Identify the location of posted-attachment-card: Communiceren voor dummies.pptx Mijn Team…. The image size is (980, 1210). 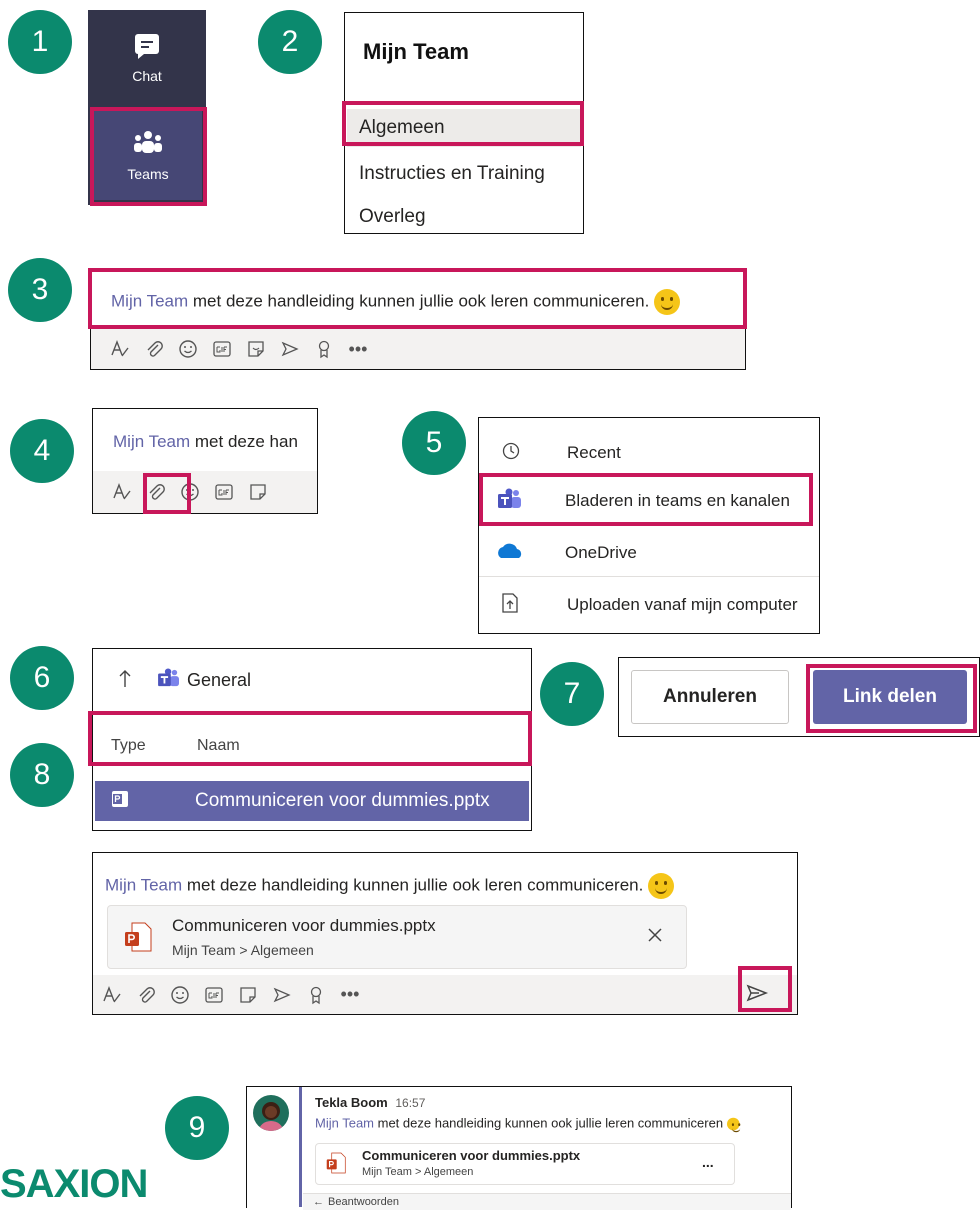
(525, 1164).